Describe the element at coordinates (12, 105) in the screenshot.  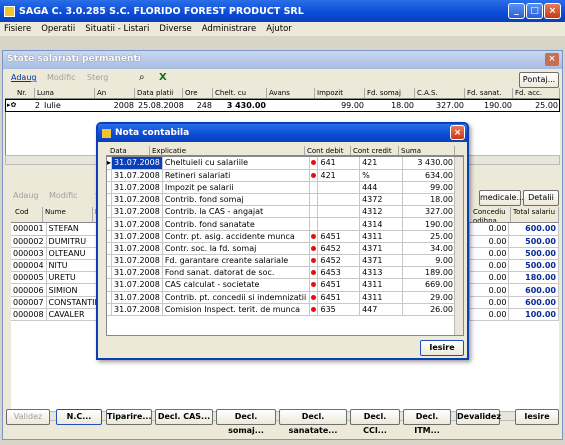
I see `row-pointer-icon: ▸✿` at that location.